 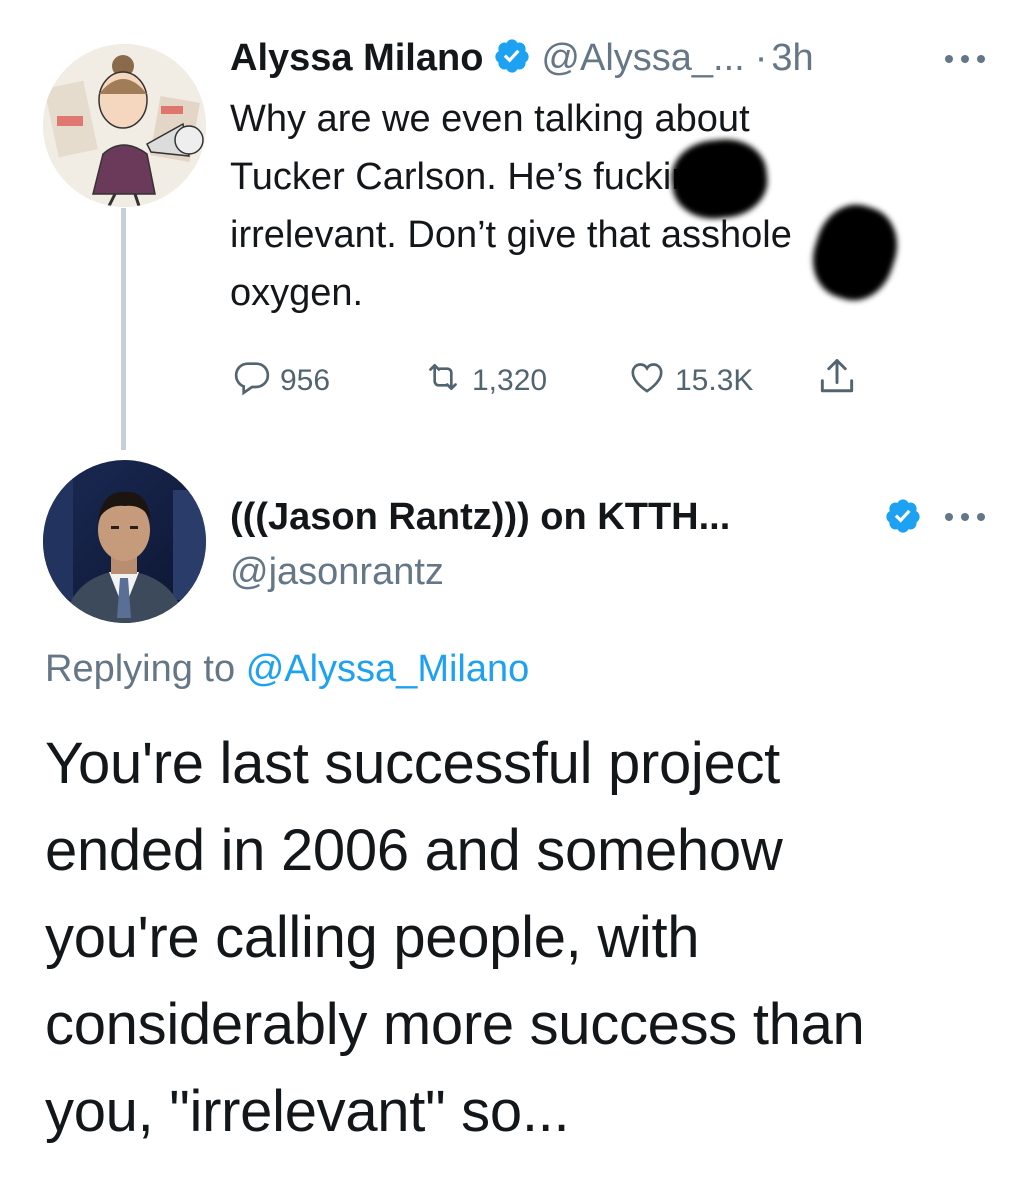 I want to click on share-action, so click(x=840, y=381).